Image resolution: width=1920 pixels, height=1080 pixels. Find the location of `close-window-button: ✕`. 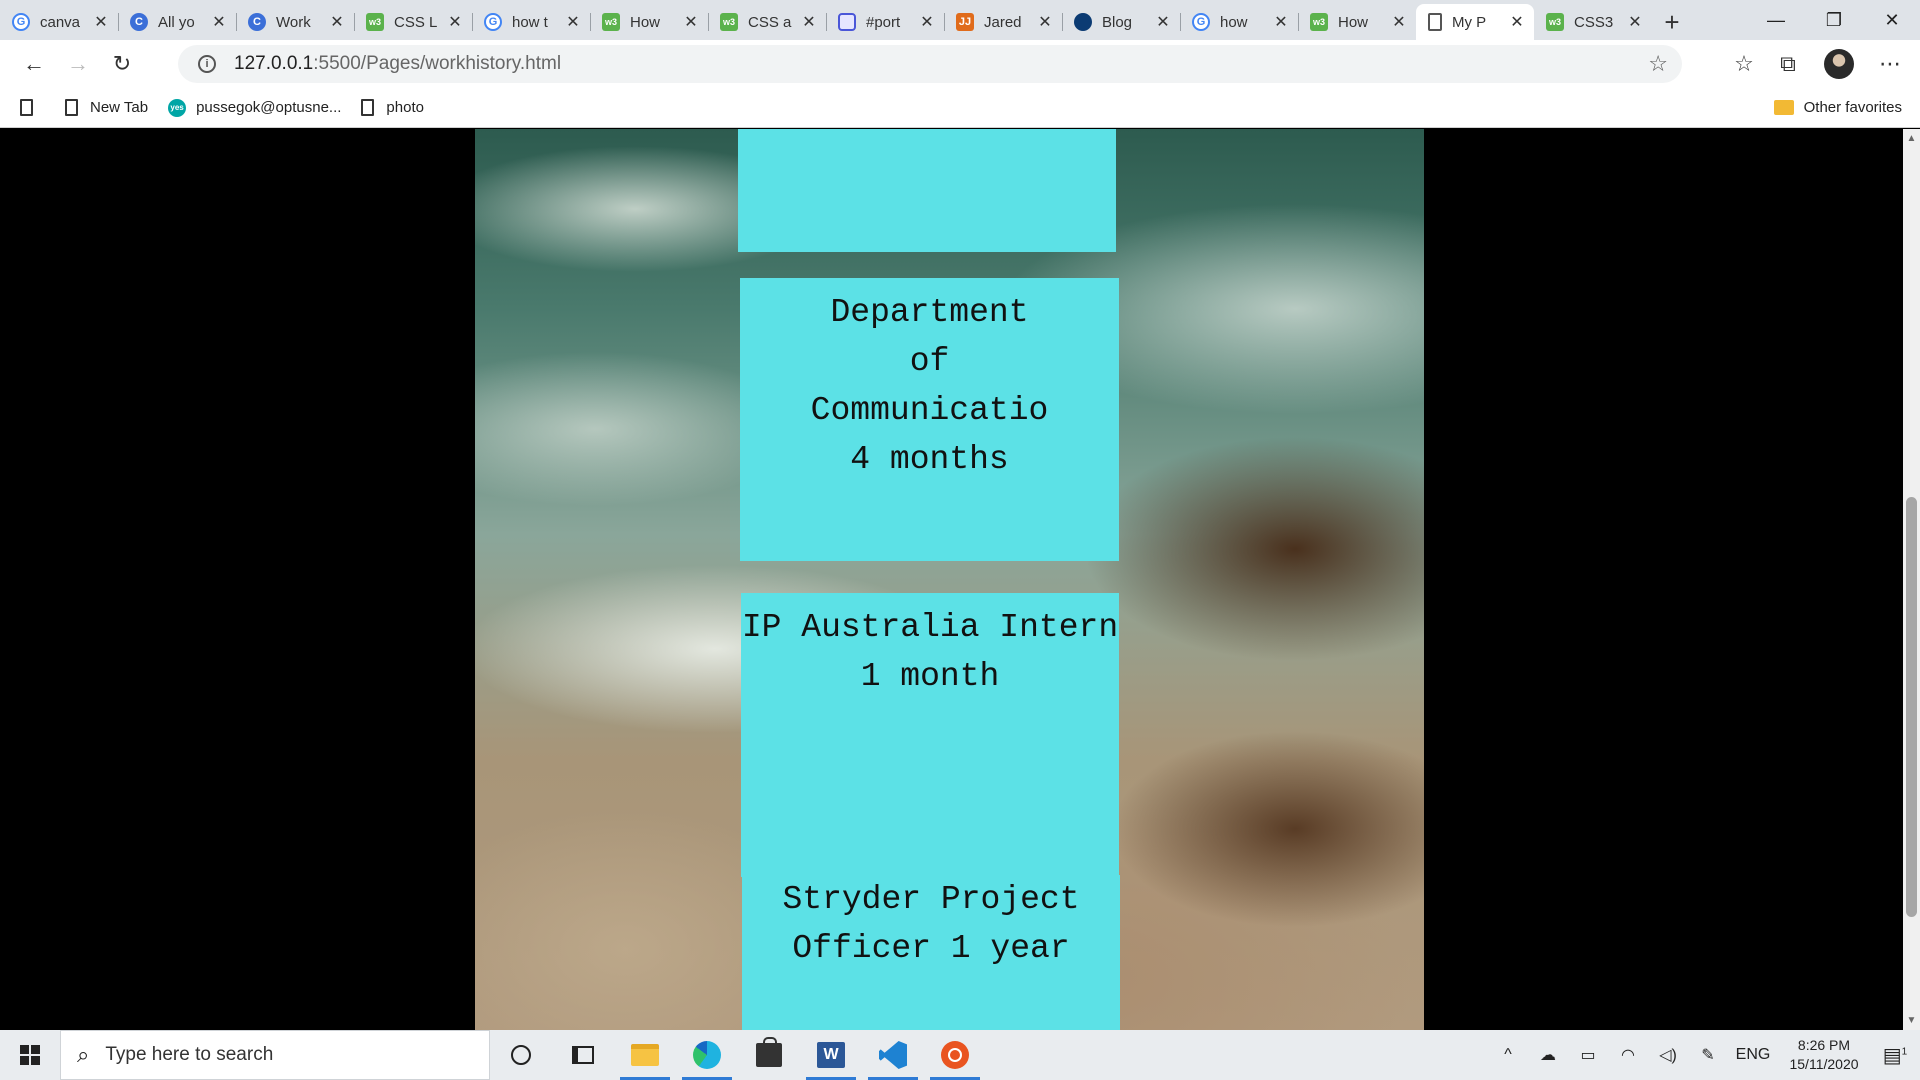

close-window-button: ✕ is located at coordinates (1892, 20).